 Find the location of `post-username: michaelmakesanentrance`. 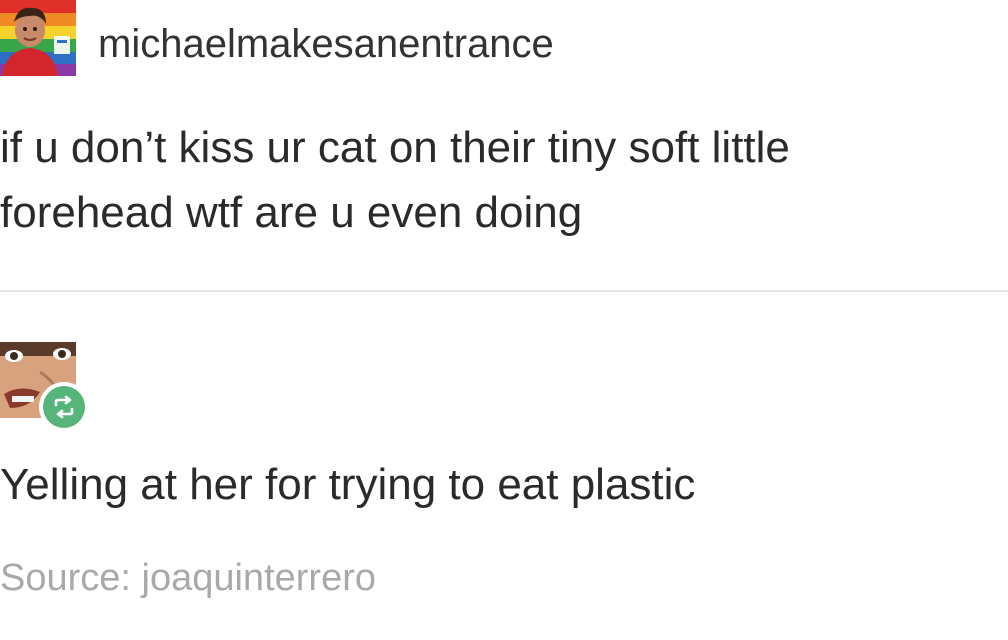

post-username: michaelmakesanentrance is located at coordinates (326, 44).